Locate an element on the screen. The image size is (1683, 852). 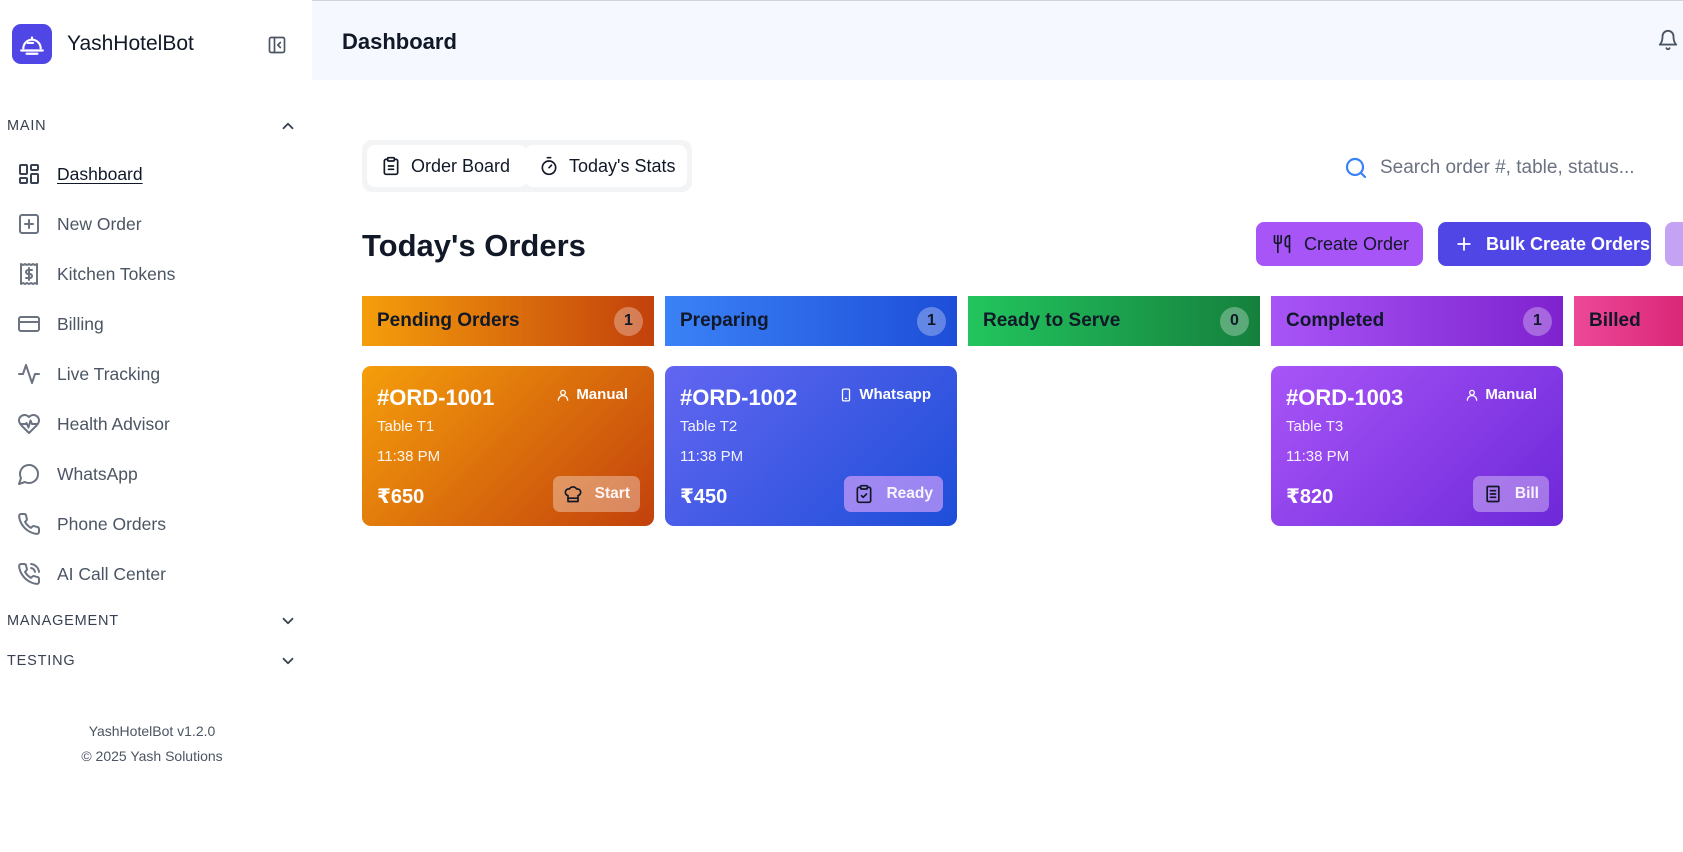
message-circle-icon is located at coordinates (29, 474).